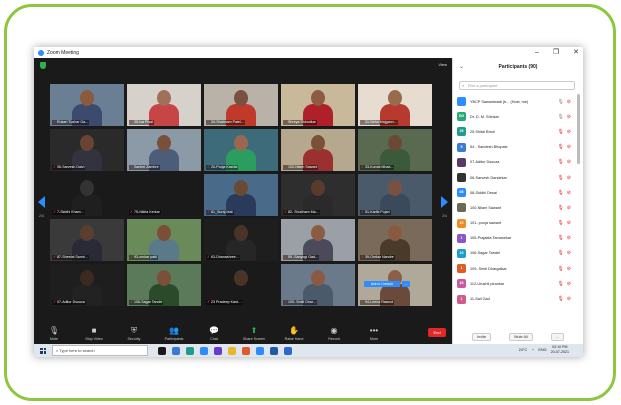 The width and height of the screenshot is (621, 405). Describe the element at coordinates (515, 207) in the screenshot. I see `participant-row: 100-Nilam Sawant 🎙︎ ⊘` at that location.